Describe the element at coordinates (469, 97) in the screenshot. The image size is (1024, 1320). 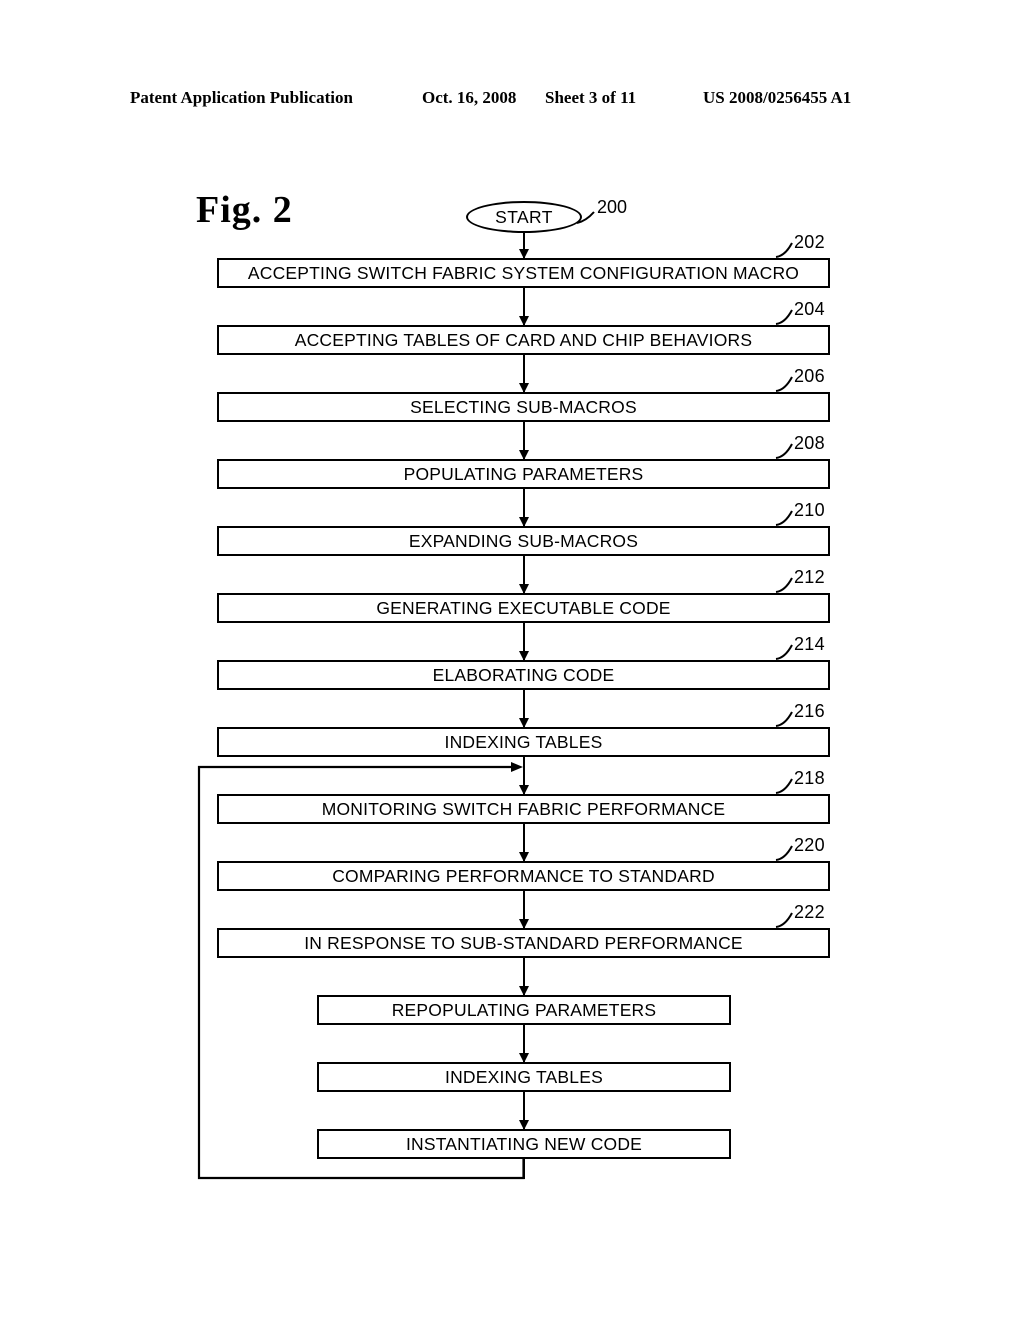
I see `header-date: Oct. 16, 2008` at that location.